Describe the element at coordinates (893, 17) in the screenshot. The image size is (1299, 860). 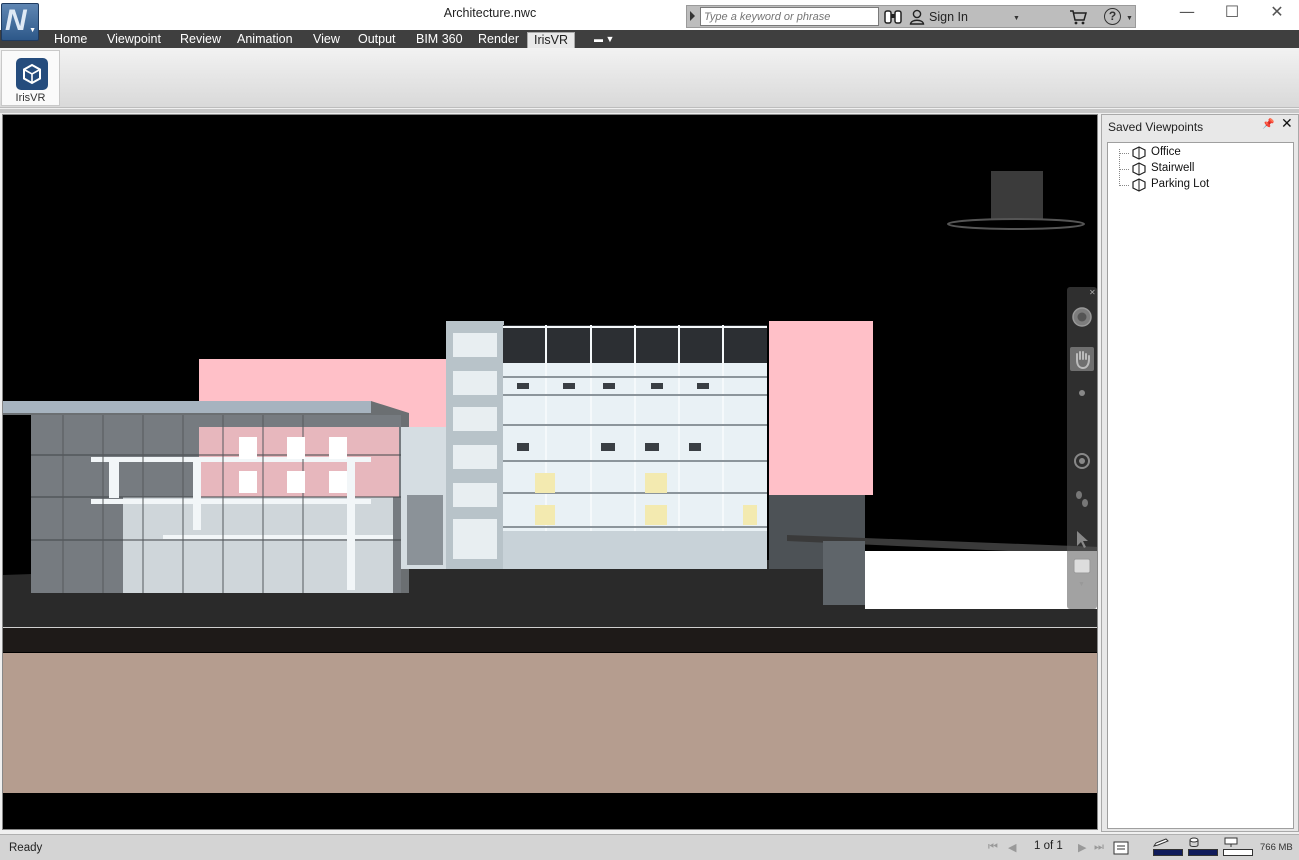
I see `binoculars-search-icon` at that location.